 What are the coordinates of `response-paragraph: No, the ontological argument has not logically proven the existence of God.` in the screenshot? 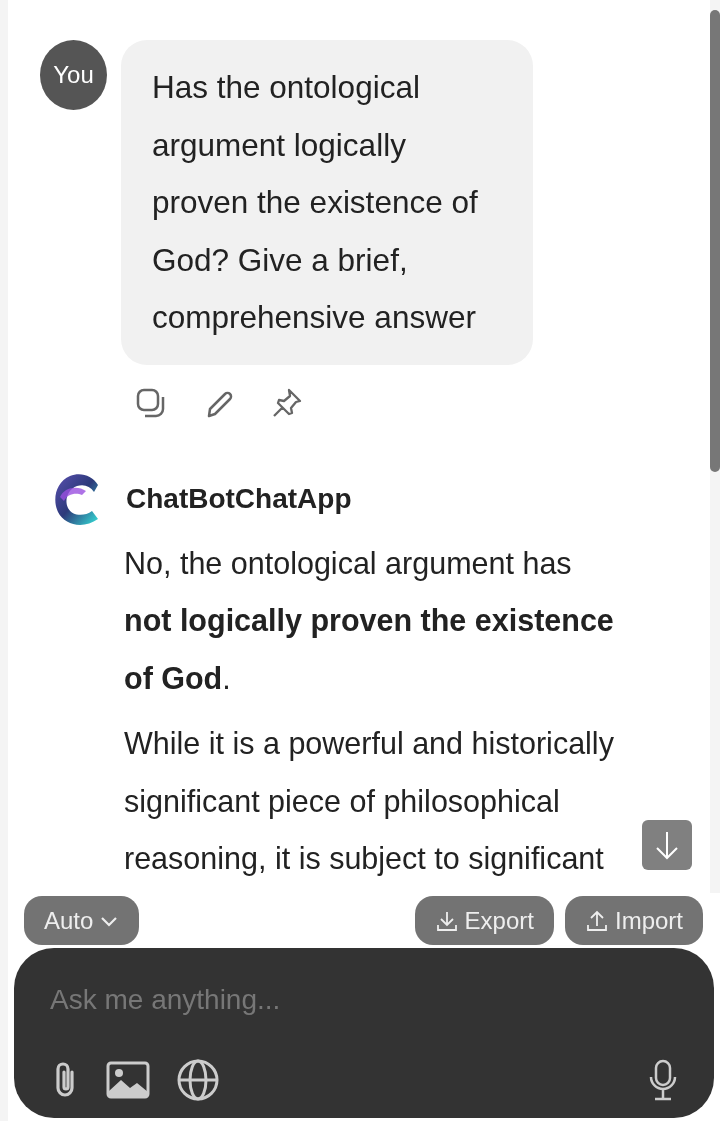 It's located at (369, 620).